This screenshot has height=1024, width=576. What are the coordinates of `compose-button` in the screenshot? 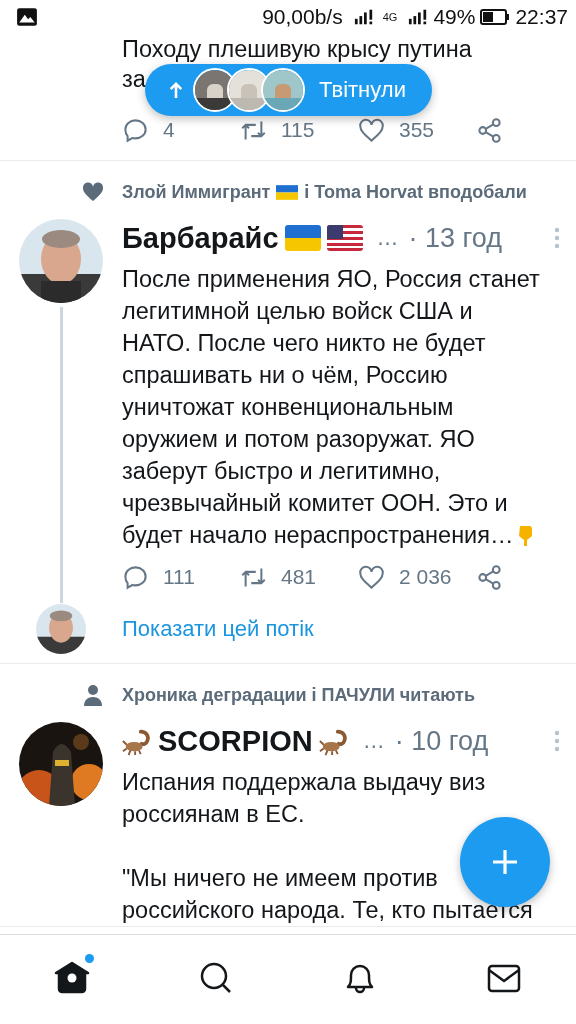 It's located at (505, 862).